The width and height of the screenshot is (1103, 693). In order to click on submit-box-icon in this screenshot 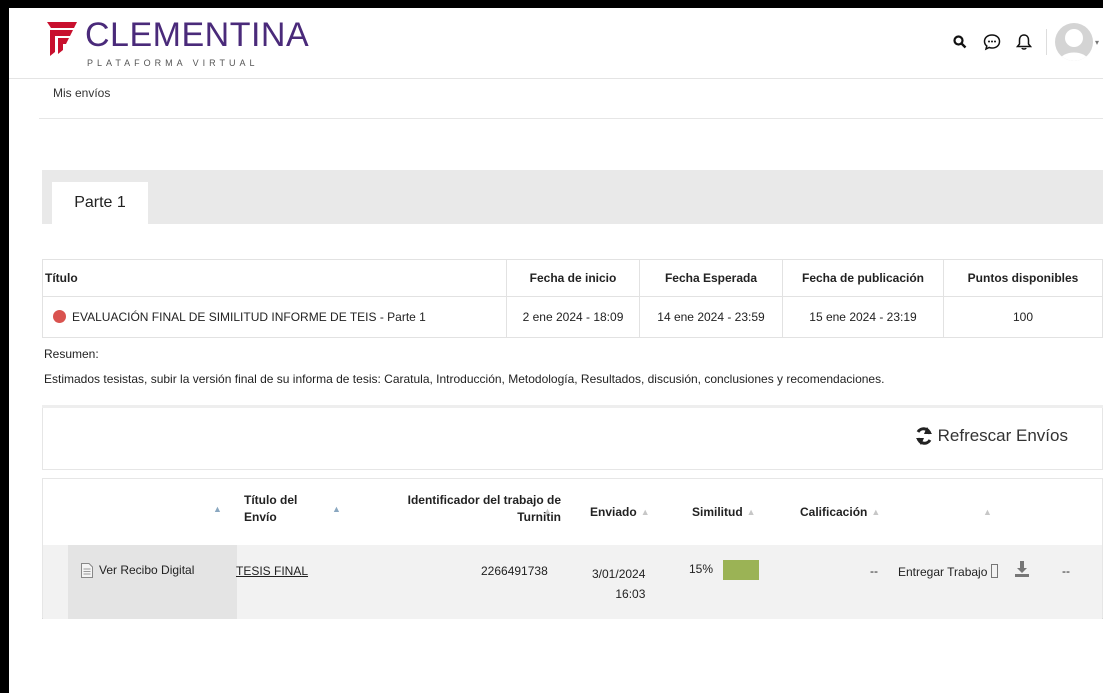, I will do `click(995, 571)`.